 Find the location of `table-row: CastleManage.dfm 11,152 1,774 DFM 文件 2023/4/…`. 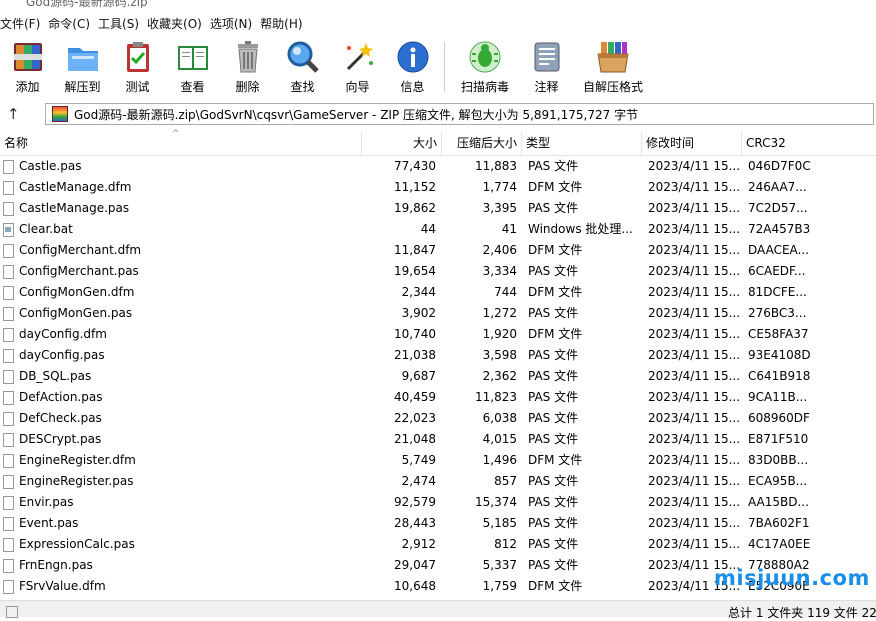

table-row: CastleManage.dfm 11,152 1,774 DFM 文件 2023/4/… is located at coordinates (438, 187).